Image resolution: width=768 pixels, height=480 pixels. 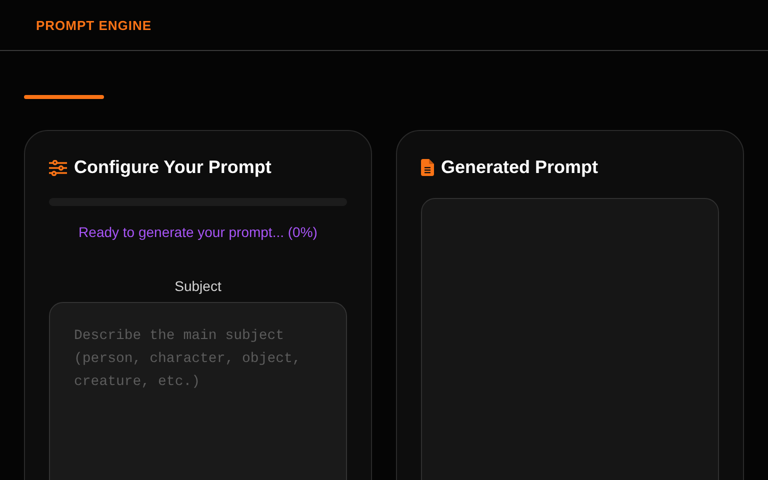 I want to click on document-icon, so click(x=427, y=167).